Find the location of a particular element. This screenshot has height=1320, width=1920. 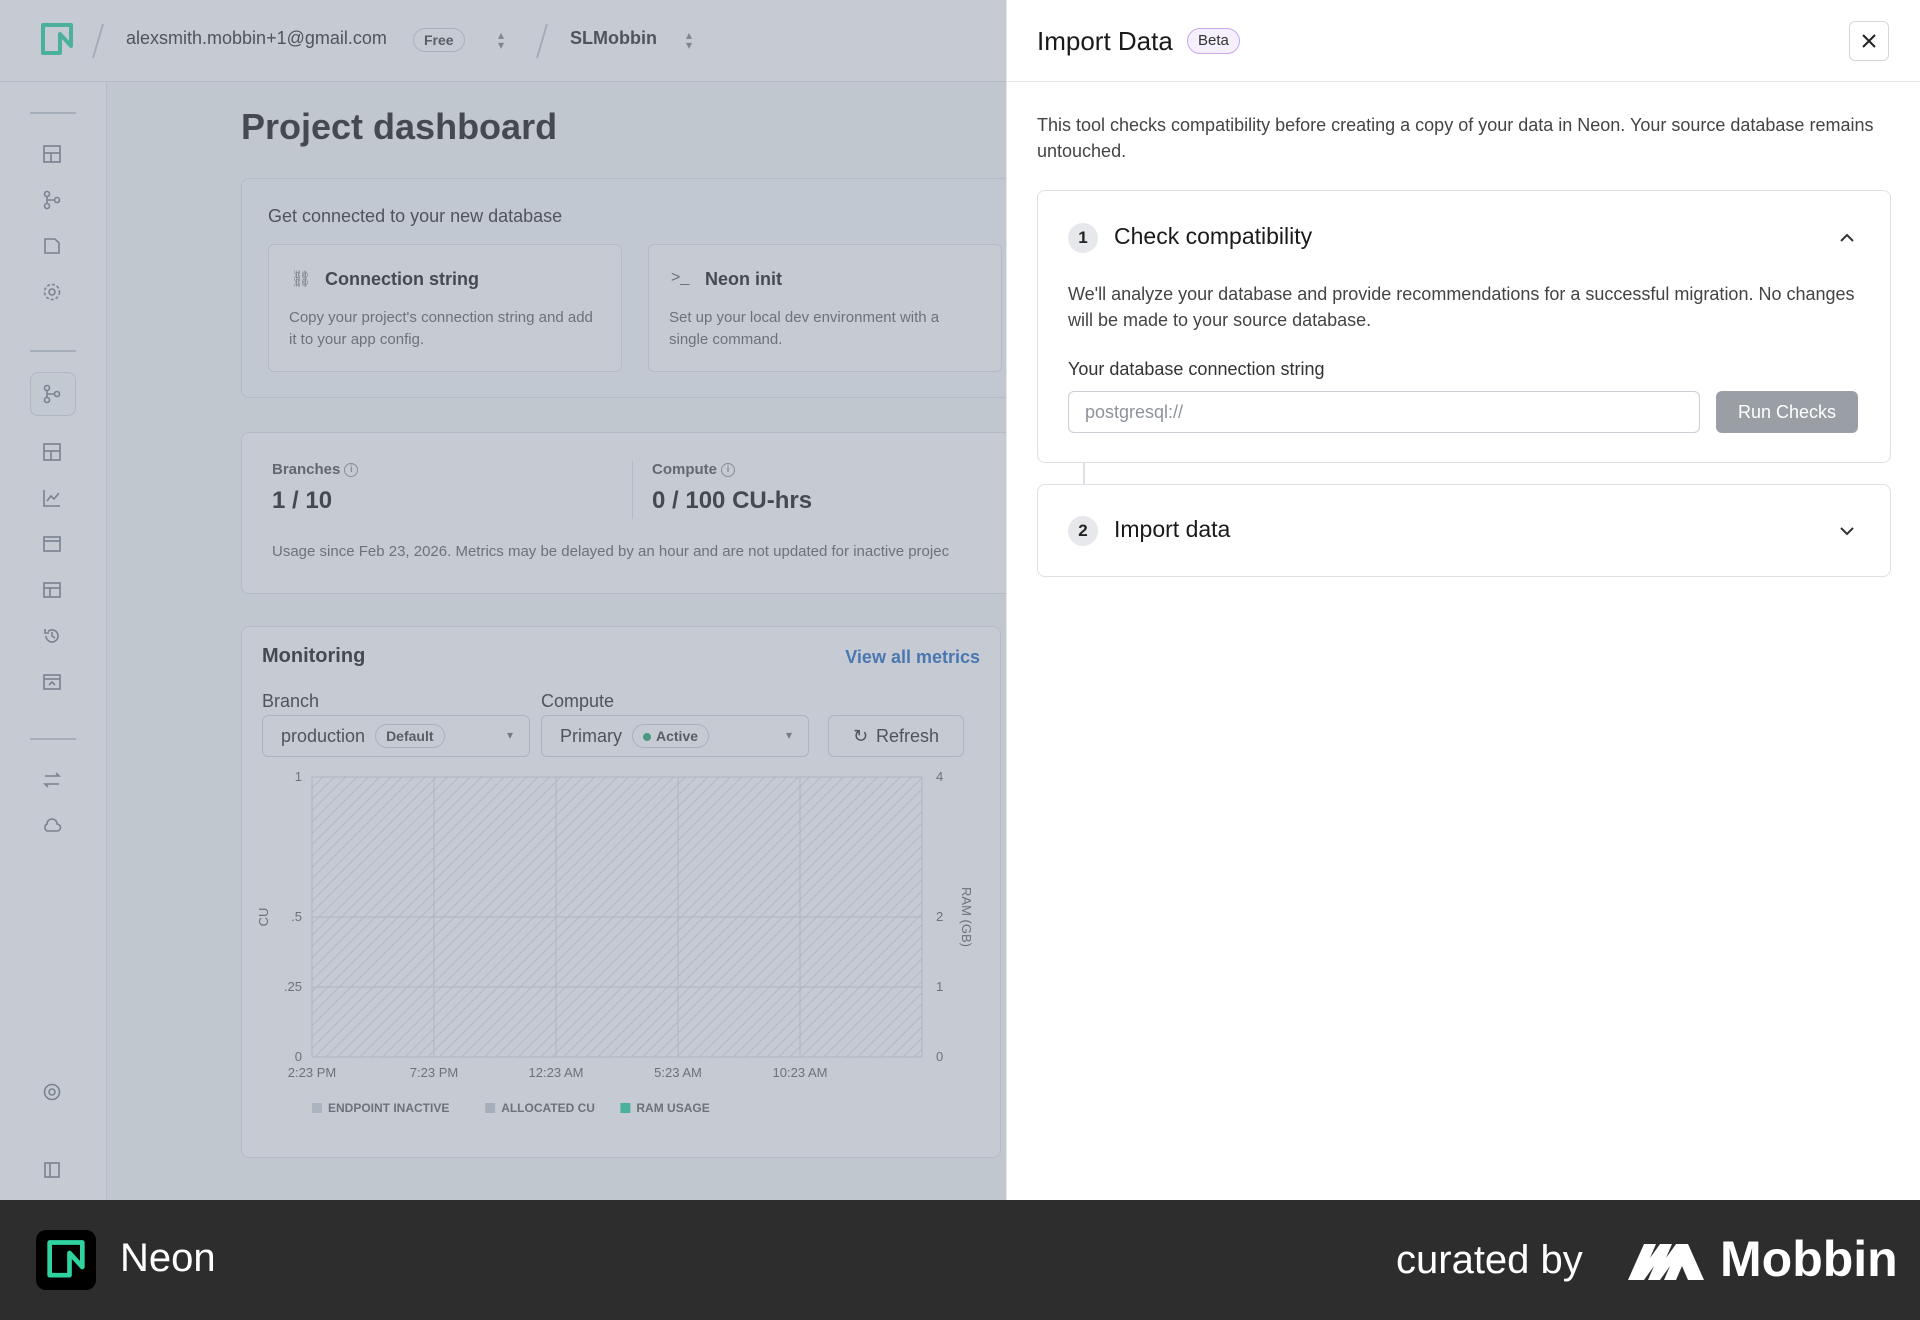

mobbin-logo-icon is located at coordinates (1666, 1262).